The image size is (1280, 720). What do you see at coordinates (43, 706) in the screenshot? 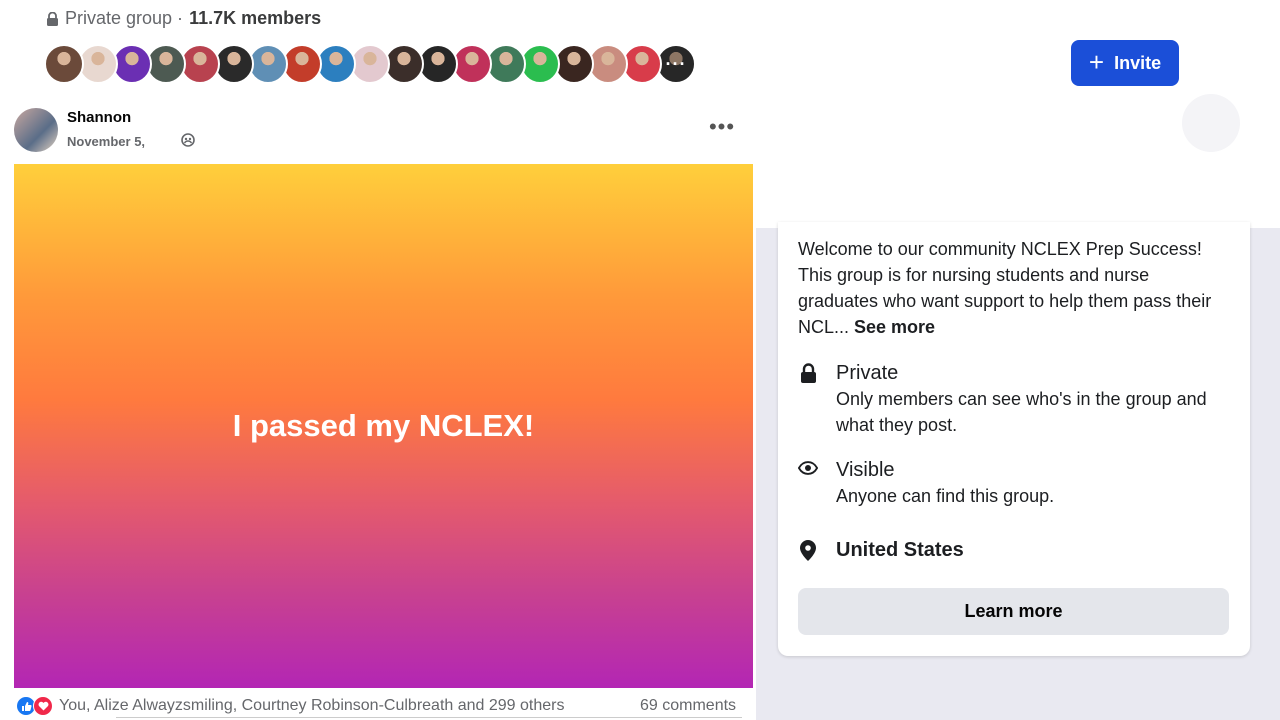
I see `love-reaction-icon` at bounding box center [43, 706].